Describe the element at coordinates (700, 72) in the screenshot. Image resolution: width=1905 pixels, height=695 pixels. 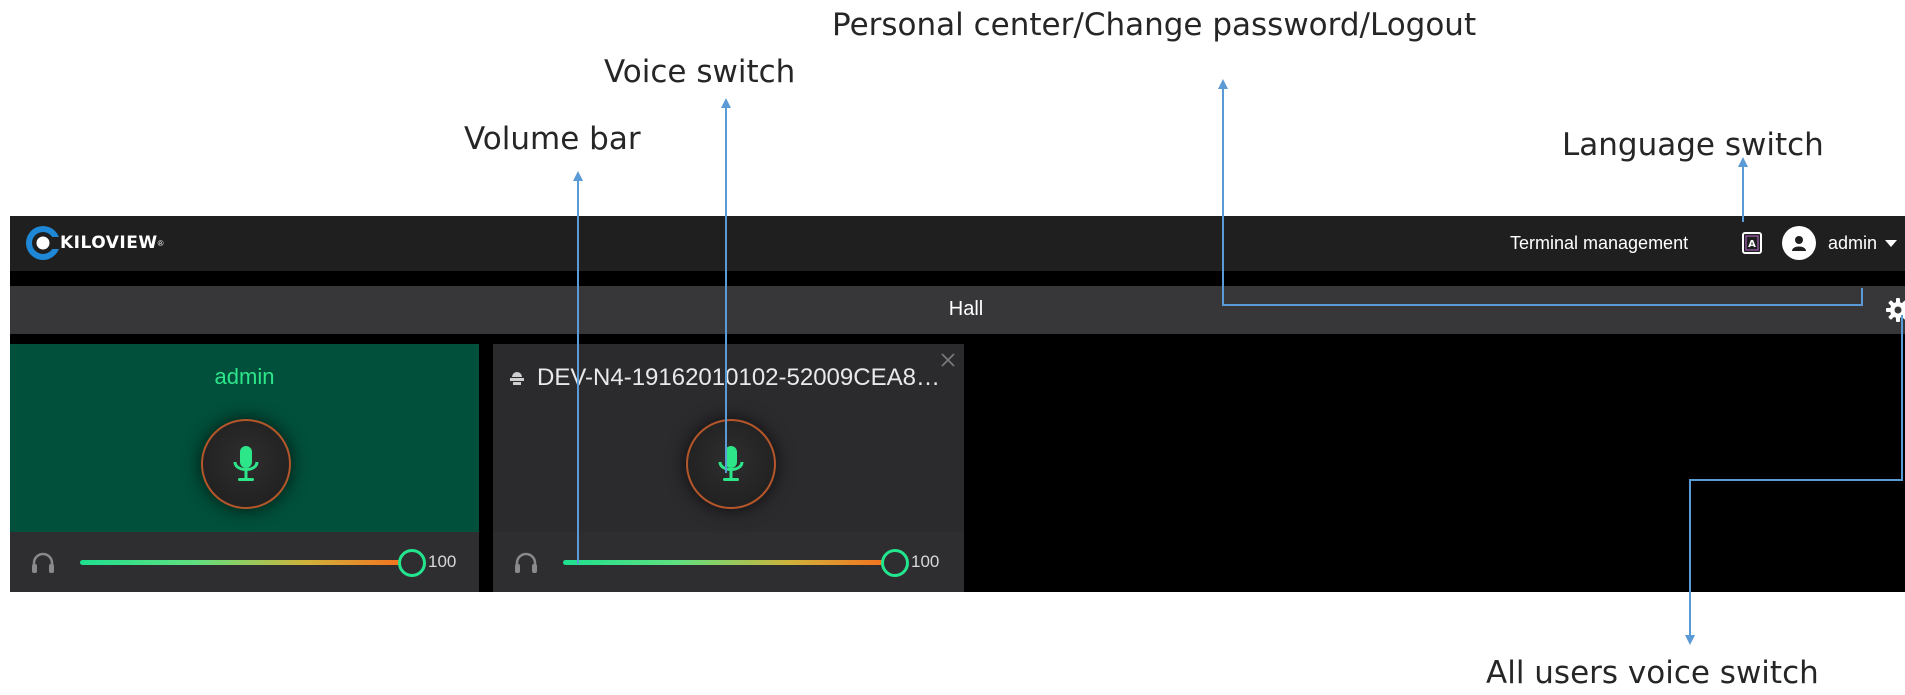
I see `callout-voice-switch: Voice switch` at that location.